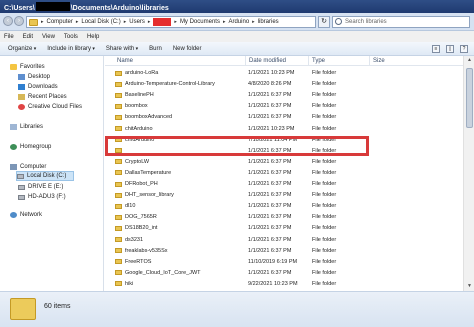  What do you see at coordinates (469, 60) in the screenshot?
I see `scroll-up-icon: ▲` at bounding box center [469, 60].